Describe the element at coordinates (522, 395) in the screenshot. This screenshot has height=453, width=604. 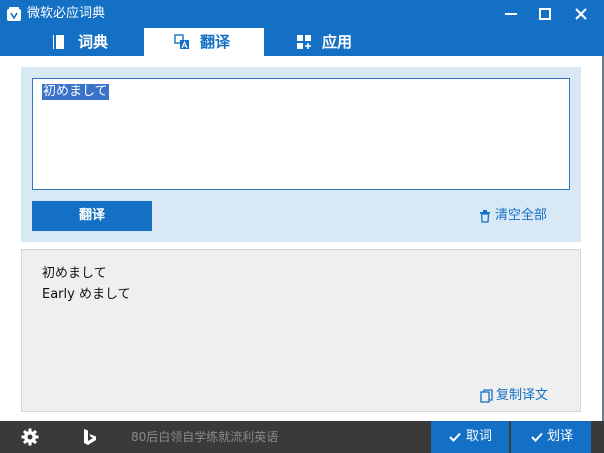
I see `copy-translation-label: 复制译文` at that location.